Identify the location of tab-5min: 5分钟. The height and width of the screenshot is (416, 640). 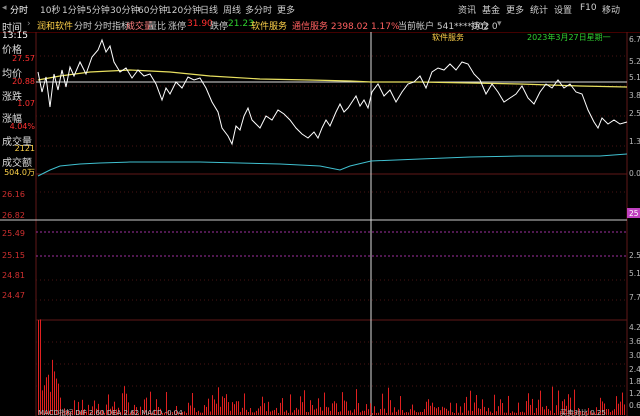
(98, 9).